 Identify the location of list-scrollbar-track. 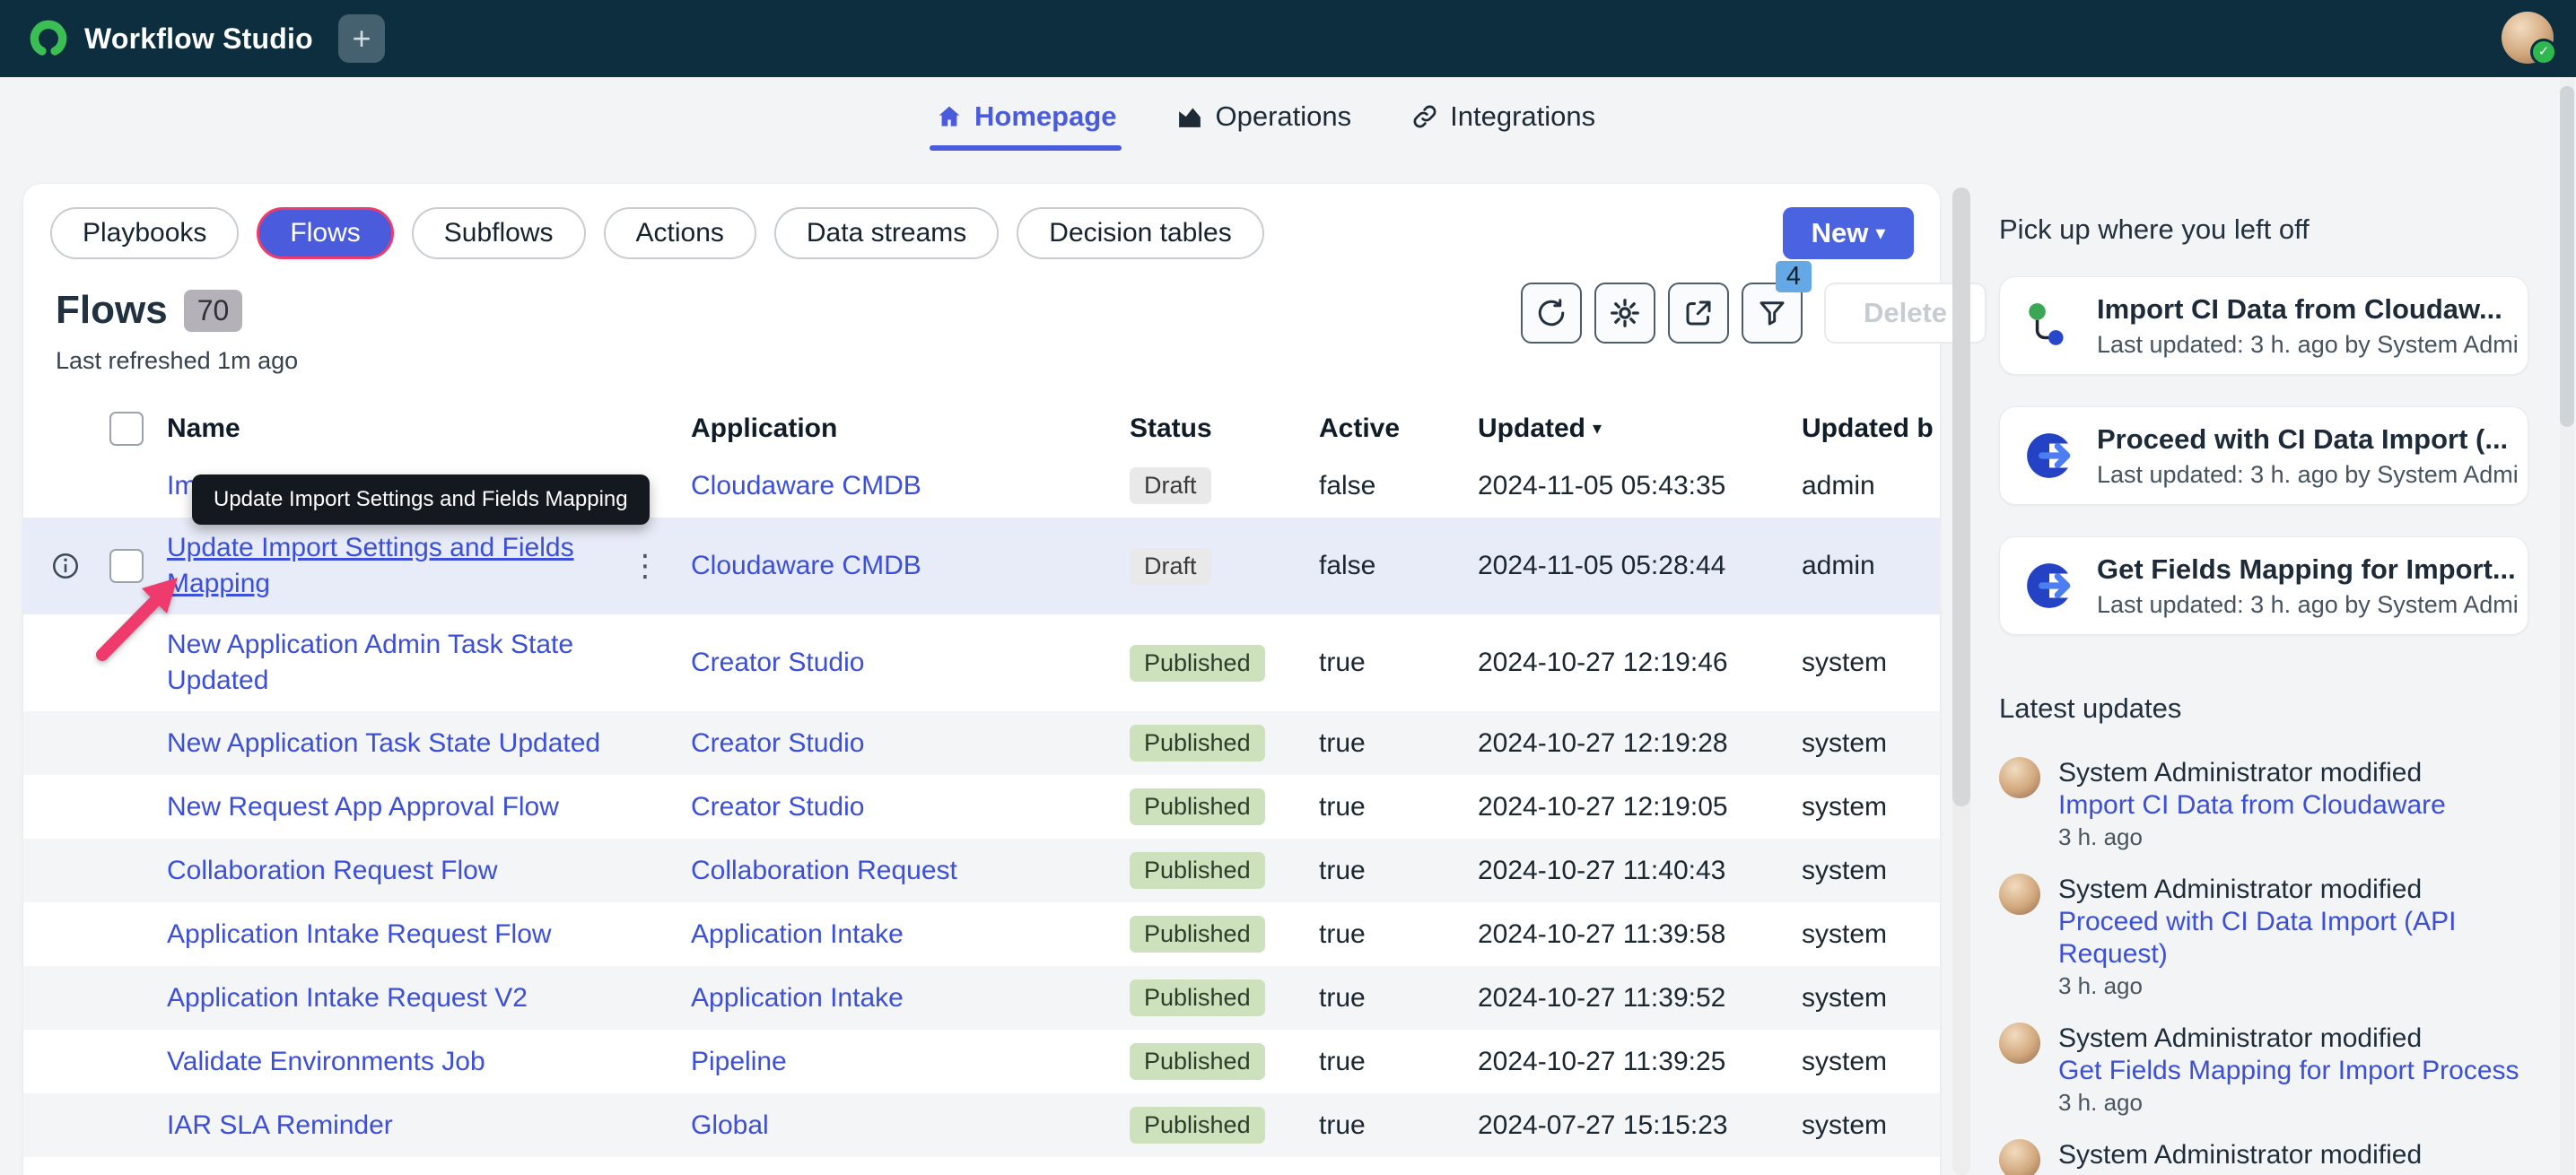
(1961, 681).